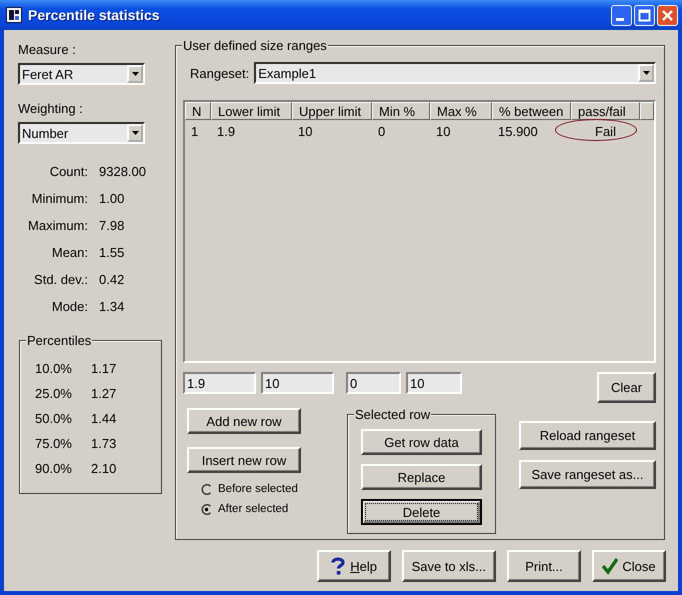 The height and width of the screenshot is (595, 682). Describe the element at coordinates (338, 566) in the screenshot. I see `question-mark-icon` at that location.